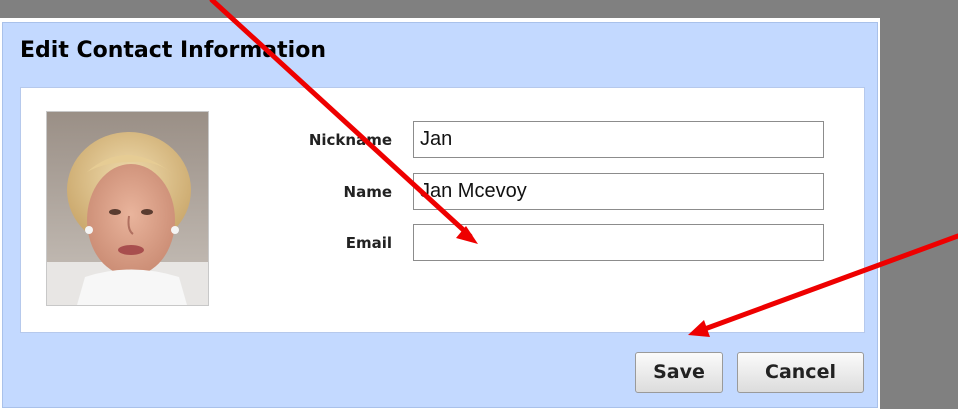  What do you see at coordinates (919, 204) in the screenshot?
I see `page-backdrop-right` at bounding box center [919, 204].